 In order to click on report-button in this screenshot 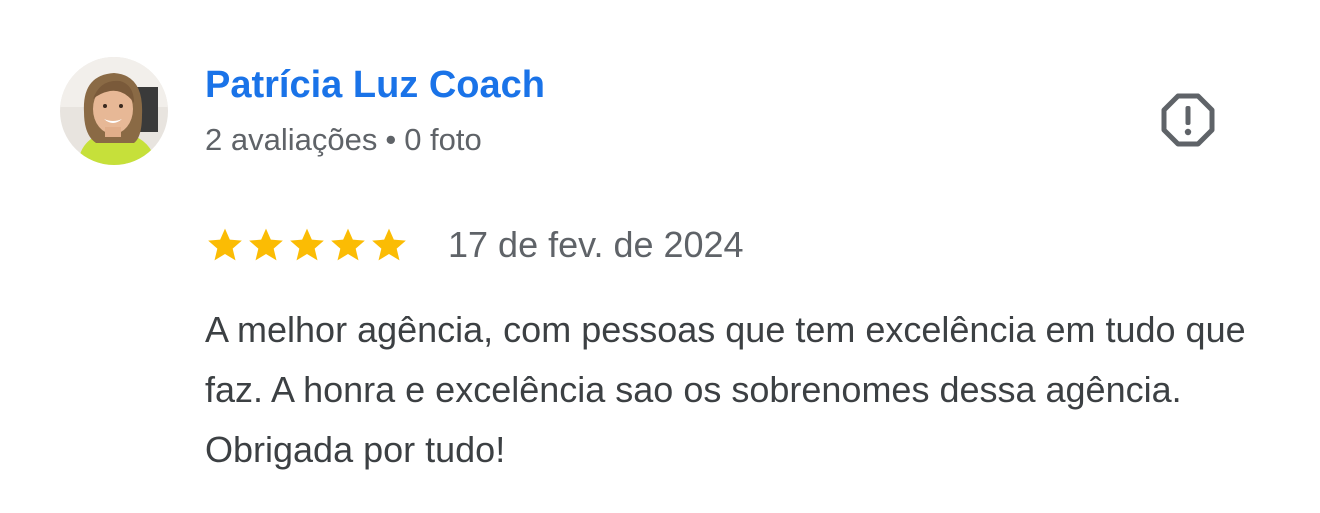, I will do `click(1188, 120)`.